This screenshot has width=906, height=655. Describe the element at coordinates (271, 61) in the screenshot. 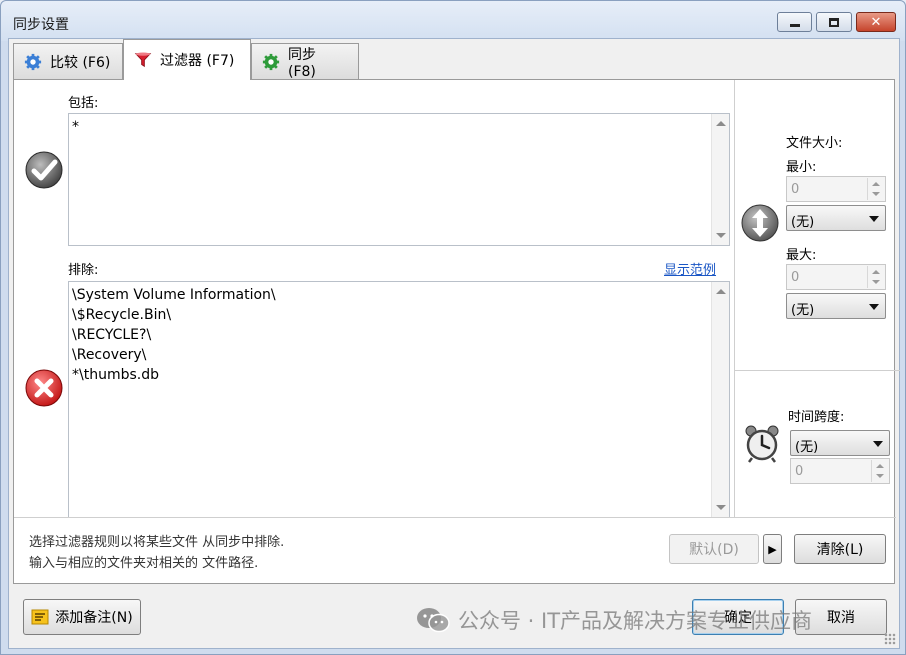

I see `gear-green-icon` at that location.